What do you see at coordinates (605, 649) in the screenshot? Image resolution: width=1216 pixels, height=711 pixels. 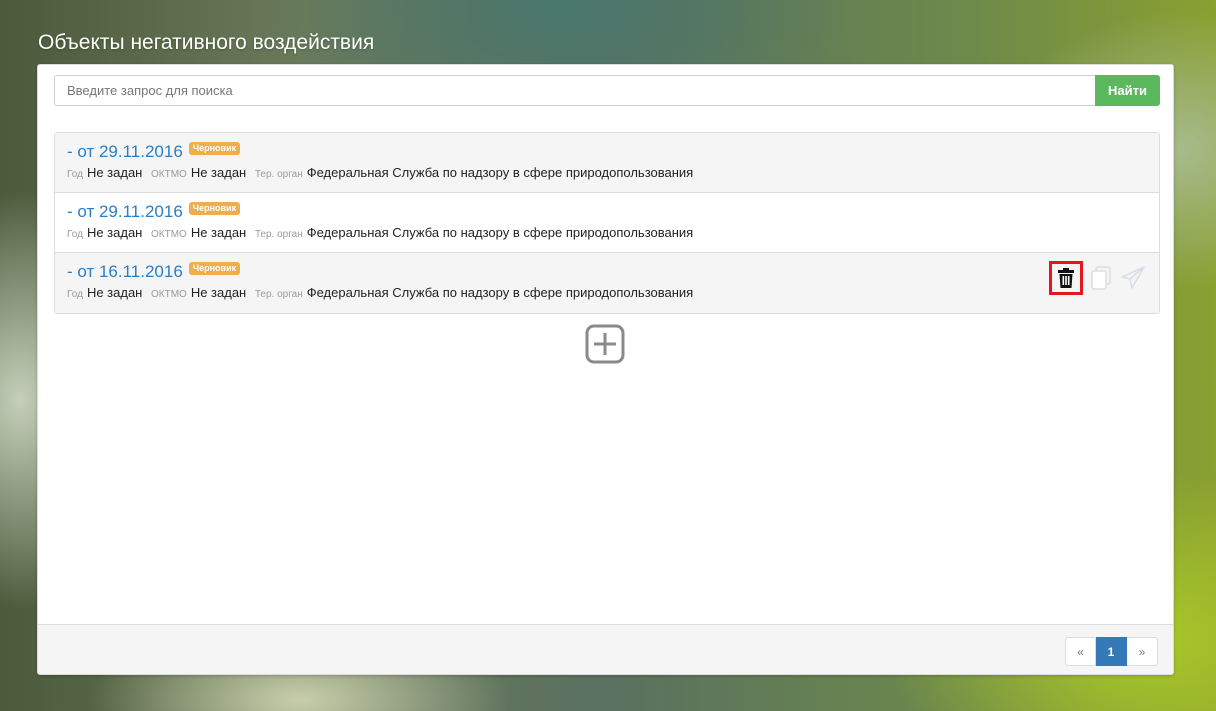 I see `panel-footer: « 1 »` at bounding box center [605, 649].